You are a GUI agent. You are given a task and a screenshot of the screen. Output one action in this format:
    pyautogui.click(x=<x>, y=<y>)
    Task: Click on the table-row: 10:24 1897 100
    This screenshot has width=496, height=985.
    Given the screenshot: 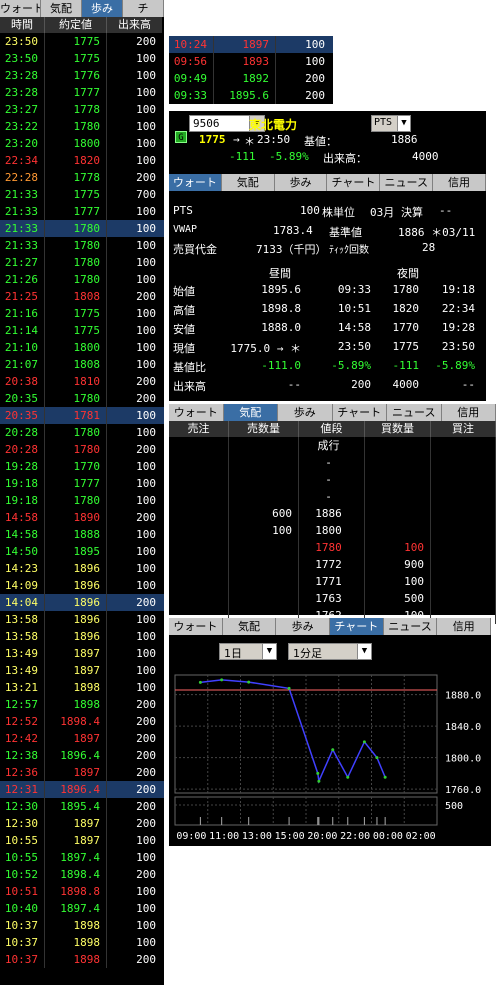 What is the action you would take?
    pyautogui.click(x=251, y=44)
    